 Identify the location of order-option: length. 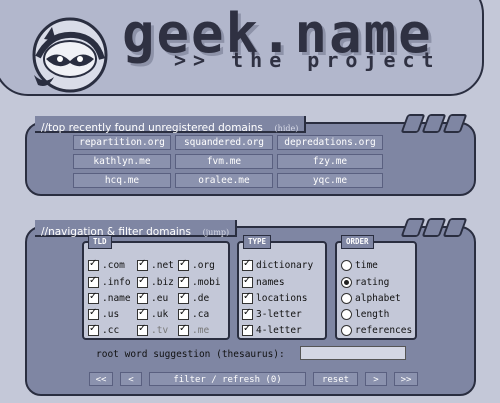
(365, 314).